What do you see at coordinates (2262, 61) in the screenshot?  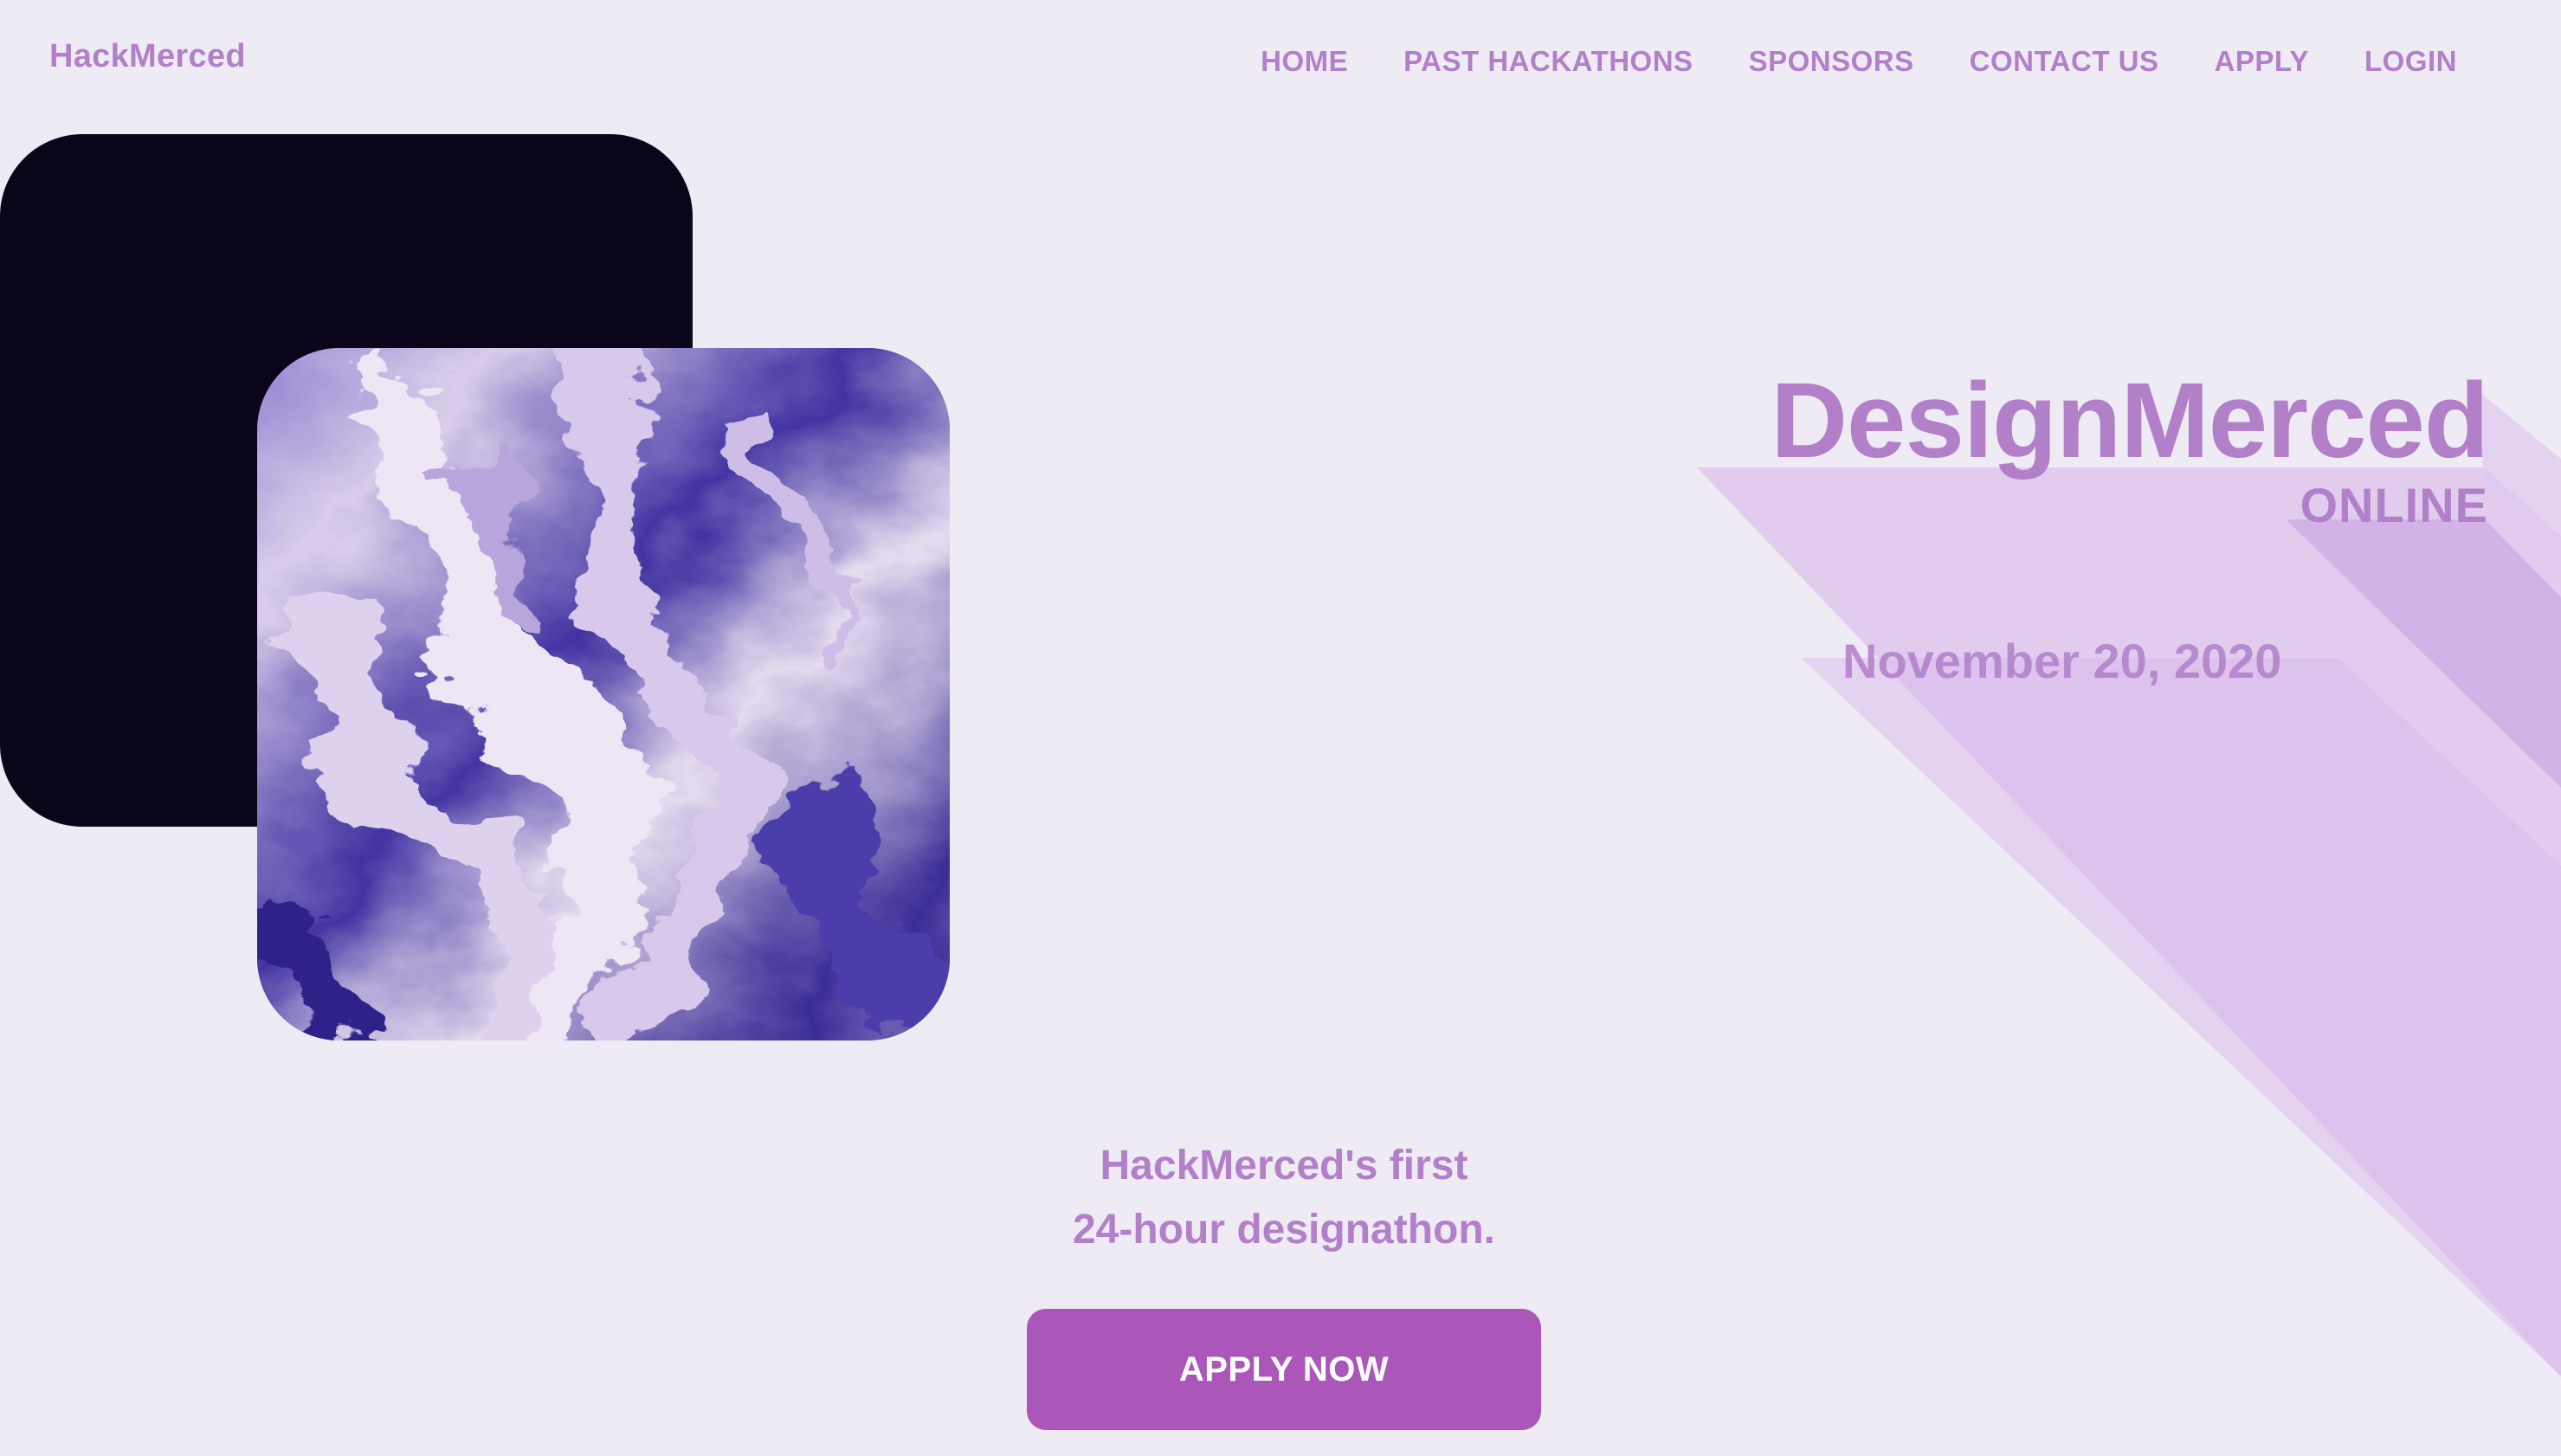 I see `nav-apply: APPLY` at bounding box center [2262, 61].